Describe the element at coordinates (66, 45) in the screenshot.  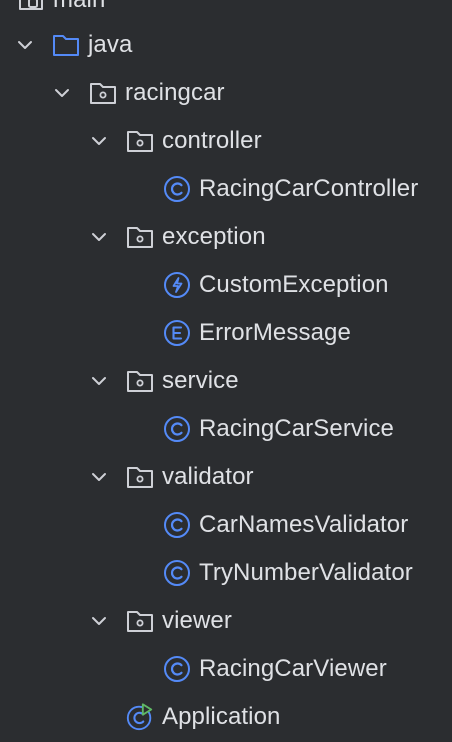
I see `folder-icon` at that location.